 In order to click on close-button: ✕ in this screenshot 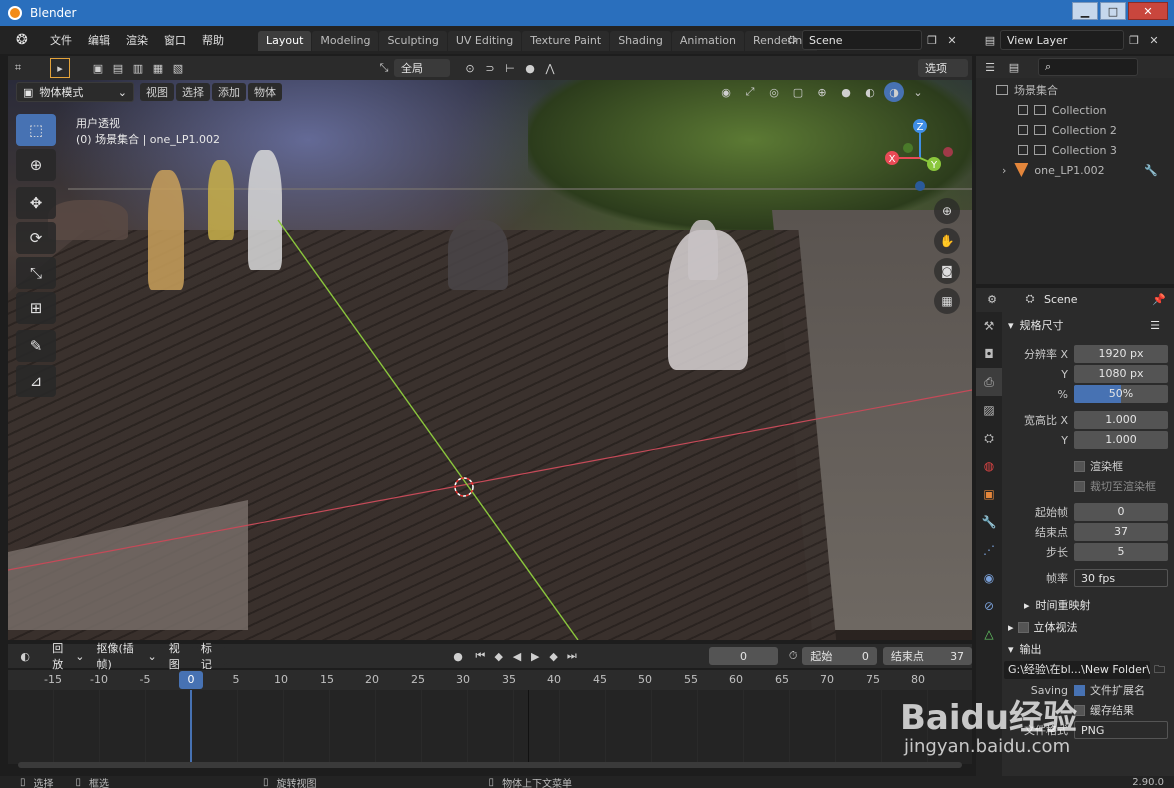, I will do `click(1148, 11)`.